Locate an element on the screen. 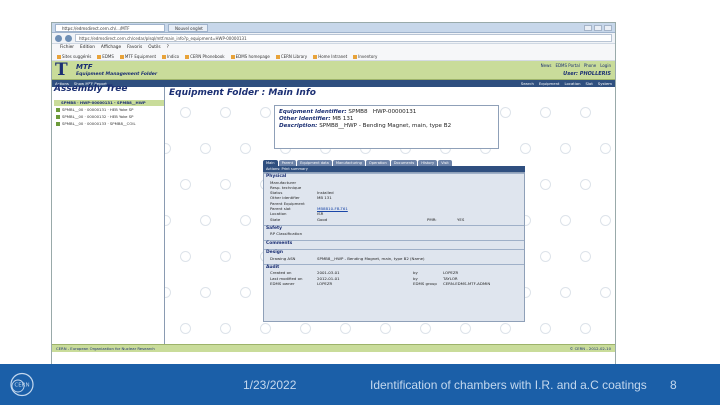 The width and height of the screenshot is (720, 405). row-key: RP Classification is located at coordinates (286, 234).